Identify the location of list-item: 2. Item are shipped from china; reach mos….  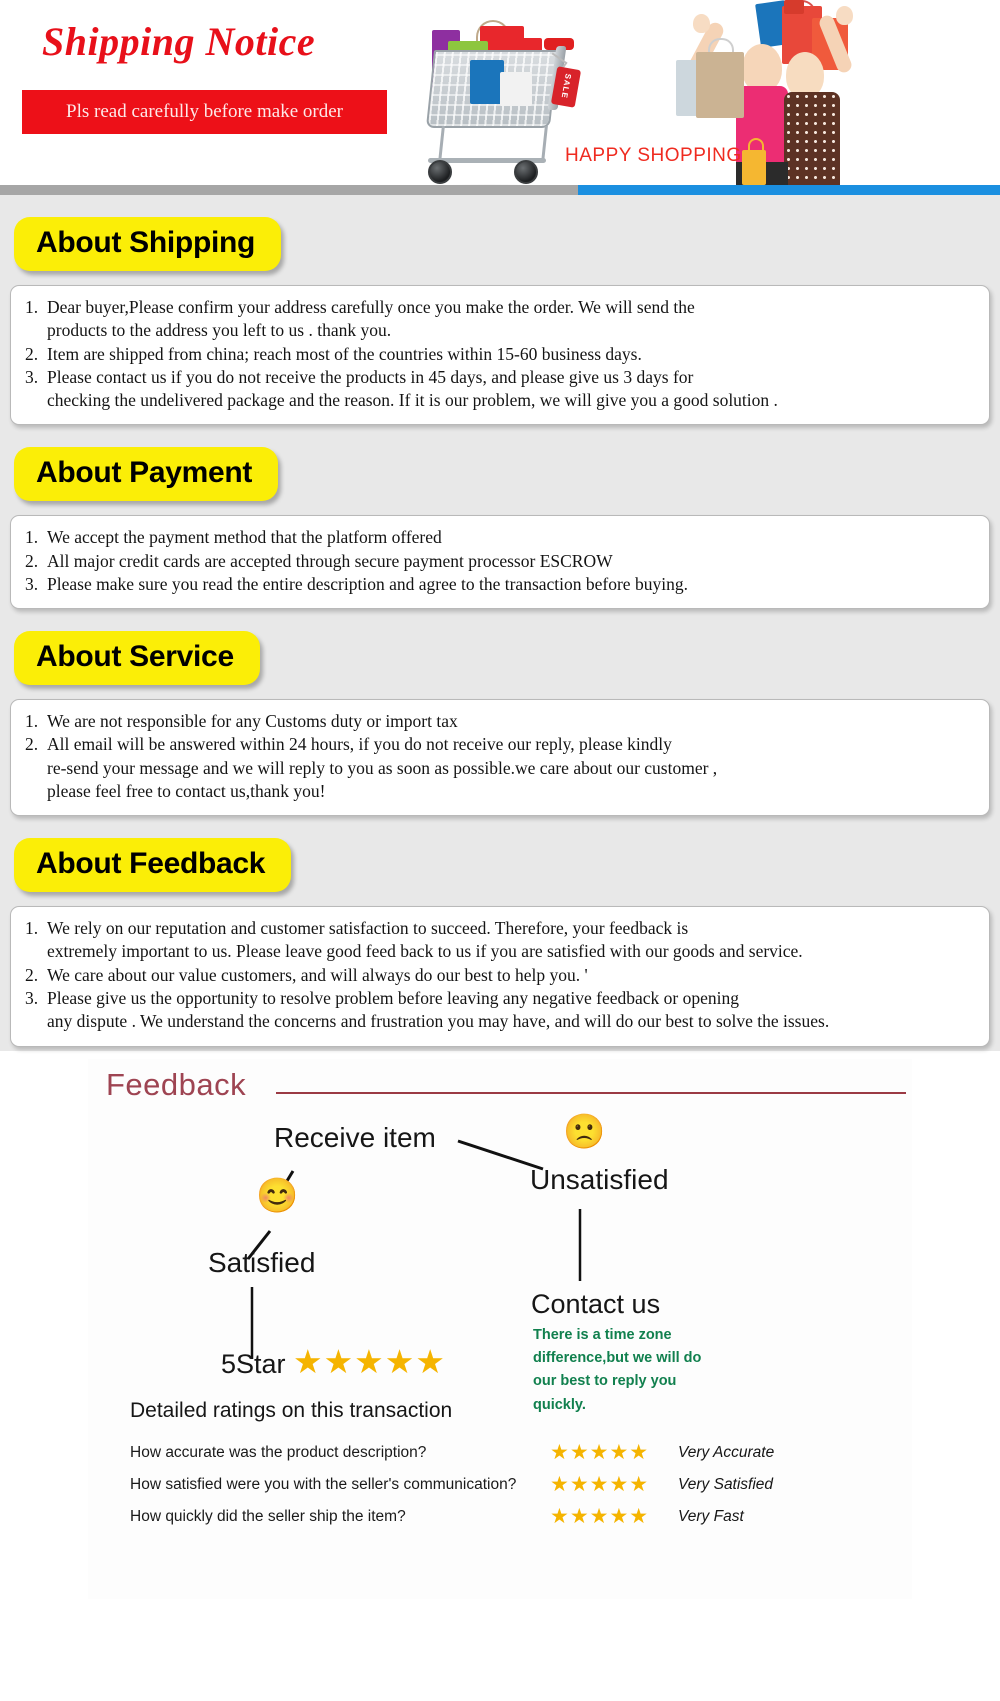
(500, 354).